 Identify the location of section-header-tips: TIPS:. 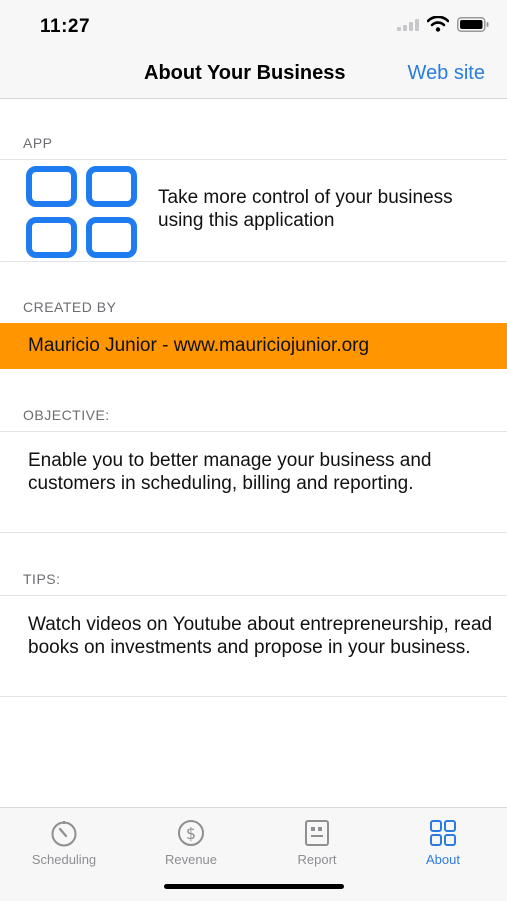
(42, 579).